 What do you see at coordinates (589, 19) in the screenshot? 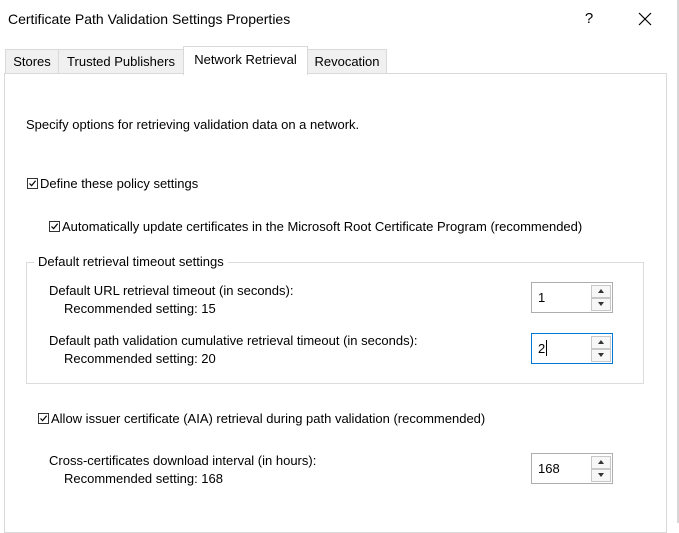
I see `help-button: ?` at bounding box center [589, 19].